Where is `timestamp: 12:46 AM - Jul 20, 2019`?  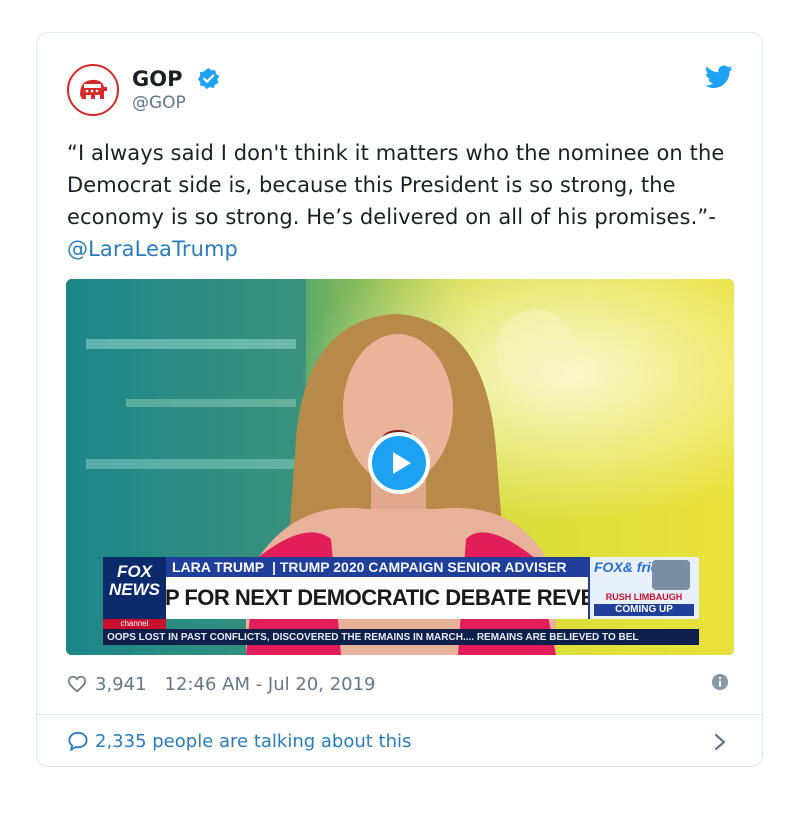
timestamp: 12:46 AM - Jul 20, 2019 is located at coordinates (270, 684).